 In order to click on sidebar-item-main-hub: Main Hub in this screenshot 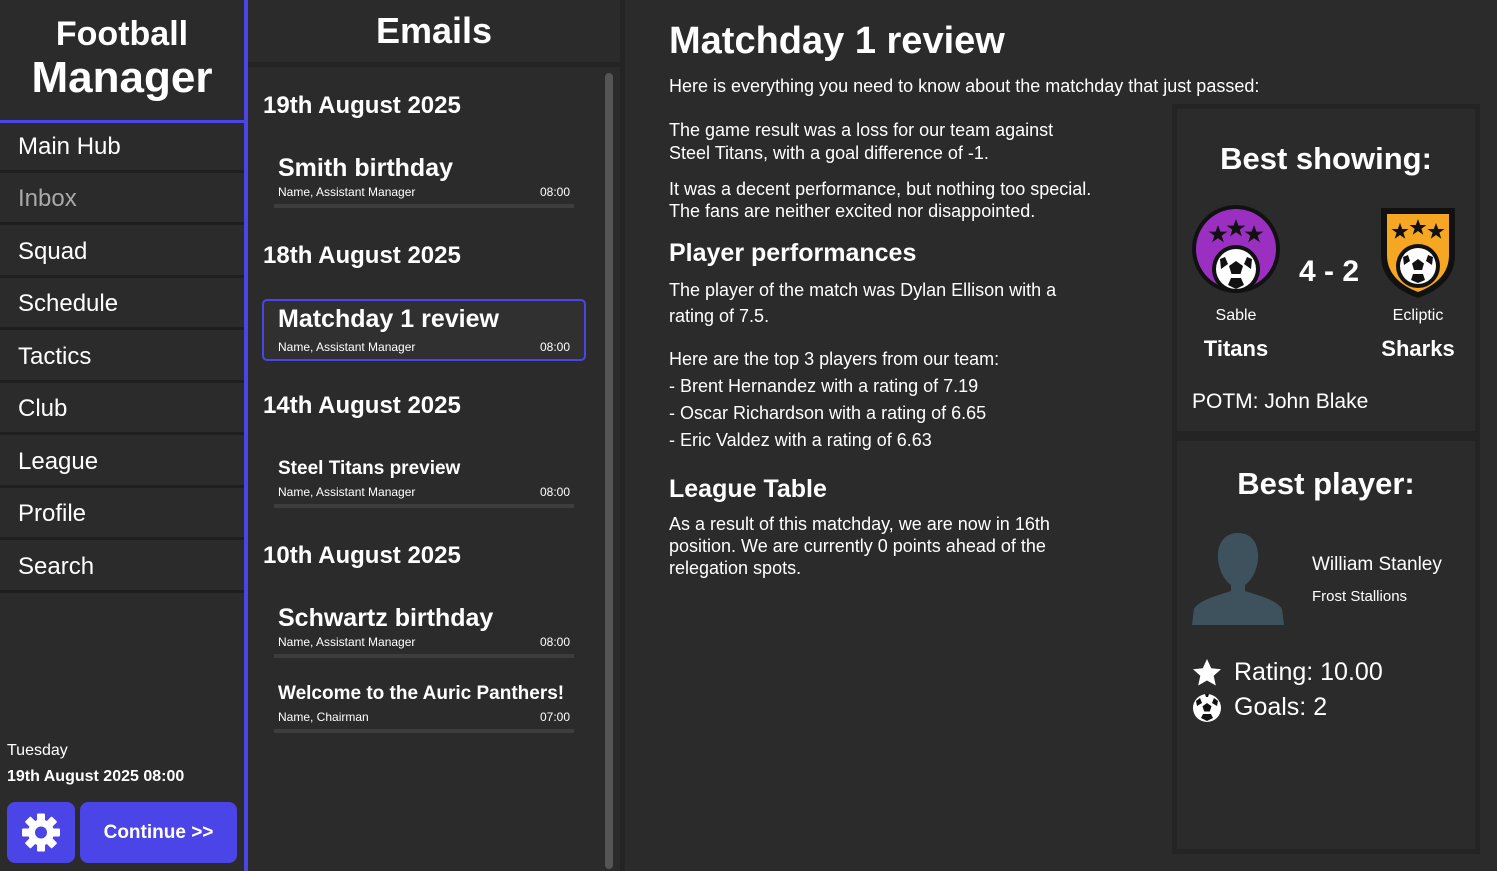, I will do `click(122, 148)`.